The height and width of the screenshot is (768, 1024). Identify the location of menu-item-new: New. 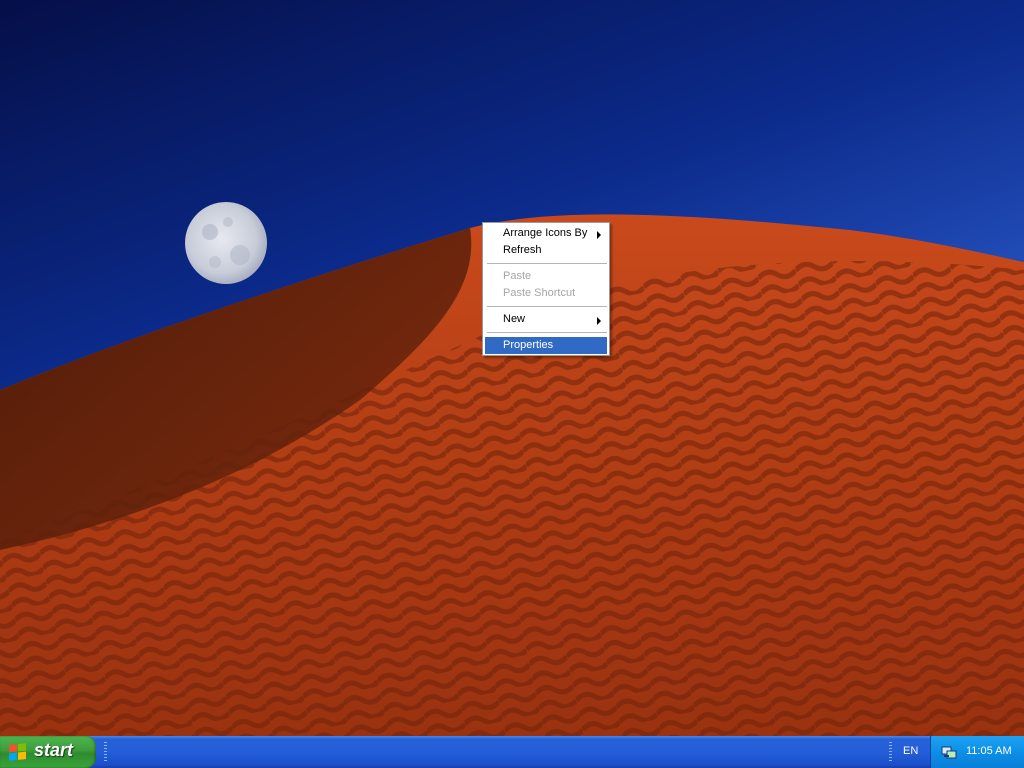
(546, 319).